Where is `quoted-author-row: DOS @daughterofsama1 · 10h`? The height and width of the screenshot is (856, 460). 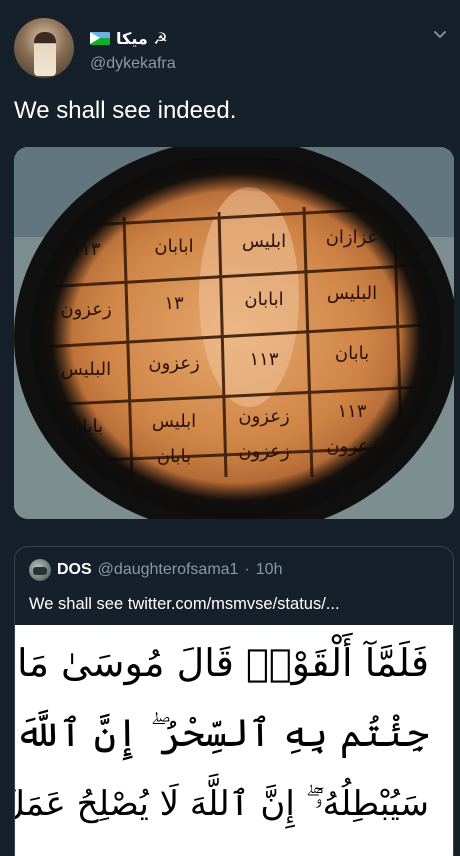 quoted-author-row: DOS @daughterofsama1 · 10h is located at coordinates (155, 570).